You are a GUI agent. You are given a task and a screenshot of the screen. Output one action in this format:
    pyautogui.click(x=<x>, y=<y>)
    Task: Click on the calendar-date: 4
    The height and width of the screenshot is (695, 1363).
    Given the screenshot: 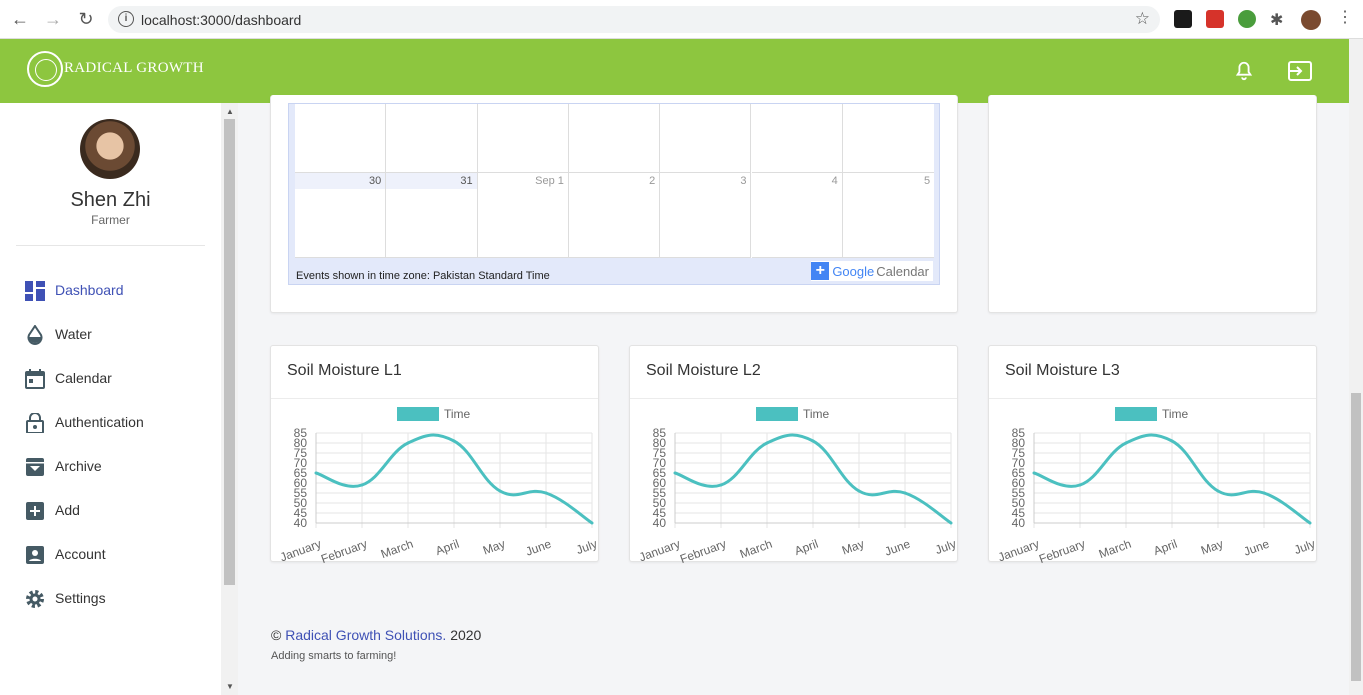 What is the action you would take?
    pyautogui.click(x=834, y=181)
    